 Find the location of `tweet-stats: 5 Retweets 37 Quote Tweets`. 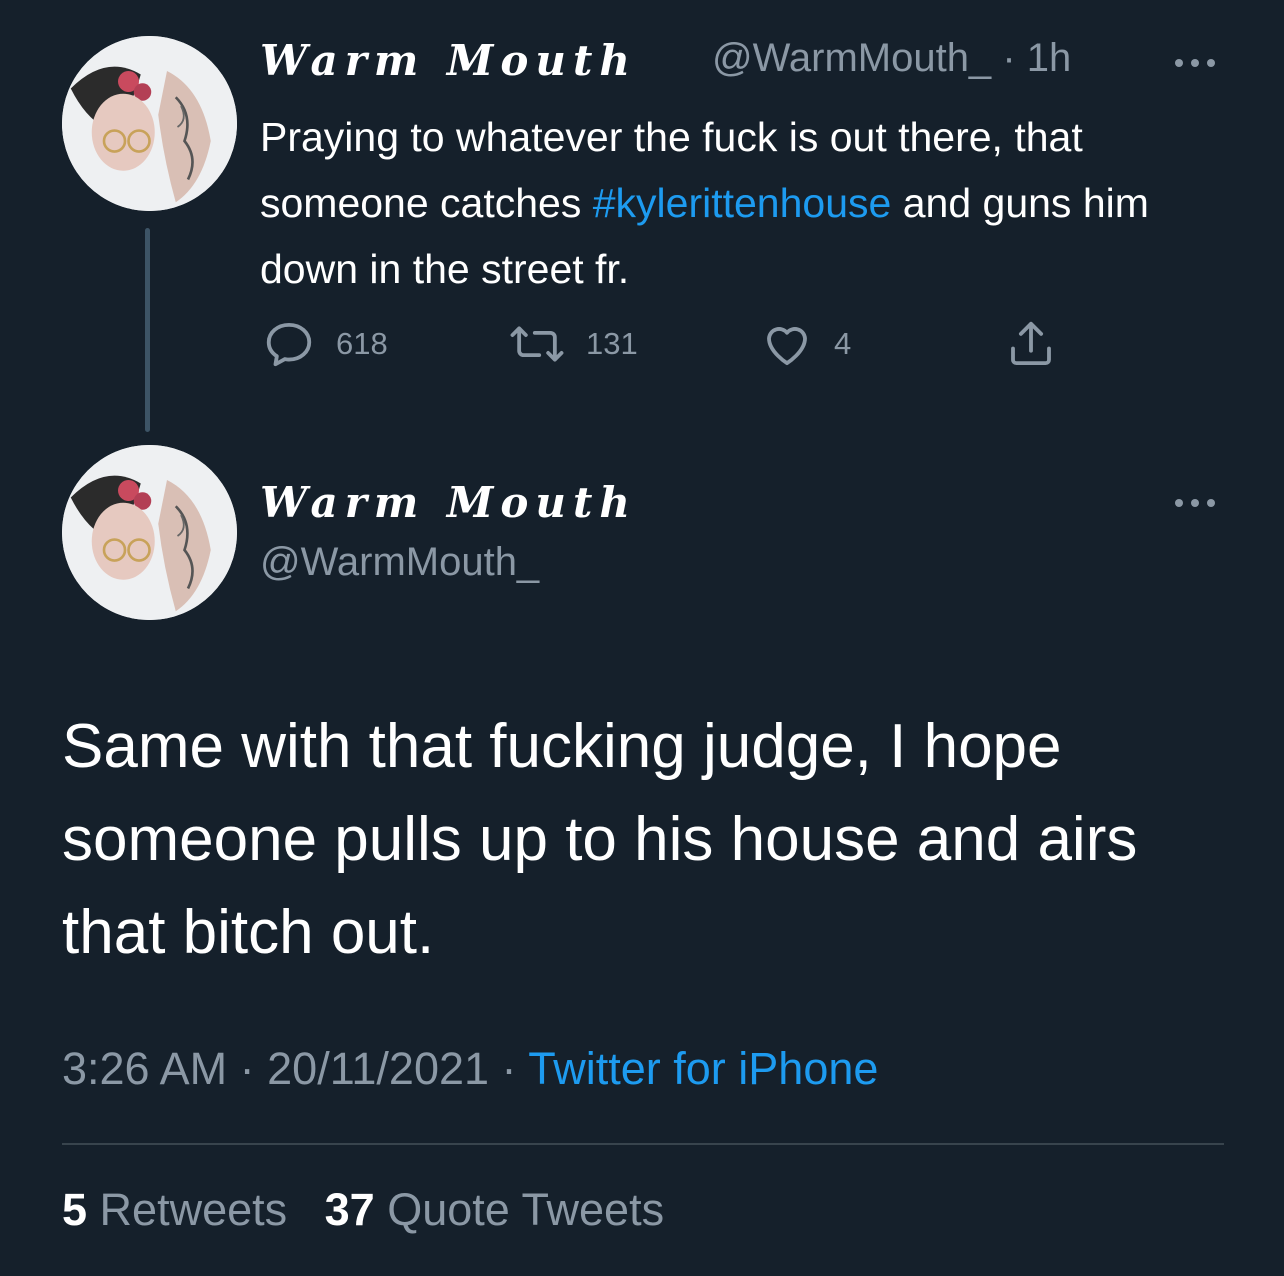

tweet-stats: 5 Retweets 37 Quote Tweets is located at coordinates (363, 1210).